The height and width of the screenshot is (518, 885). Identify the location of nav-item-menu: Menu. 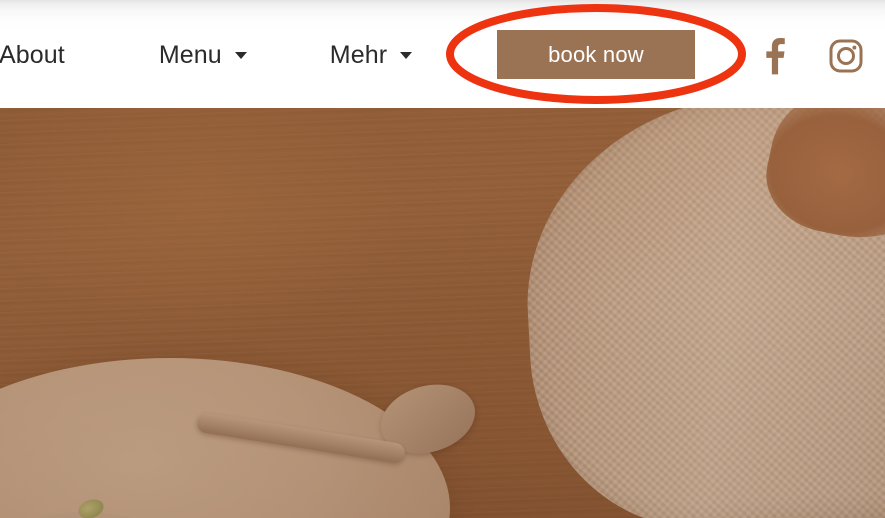
(203, 55).